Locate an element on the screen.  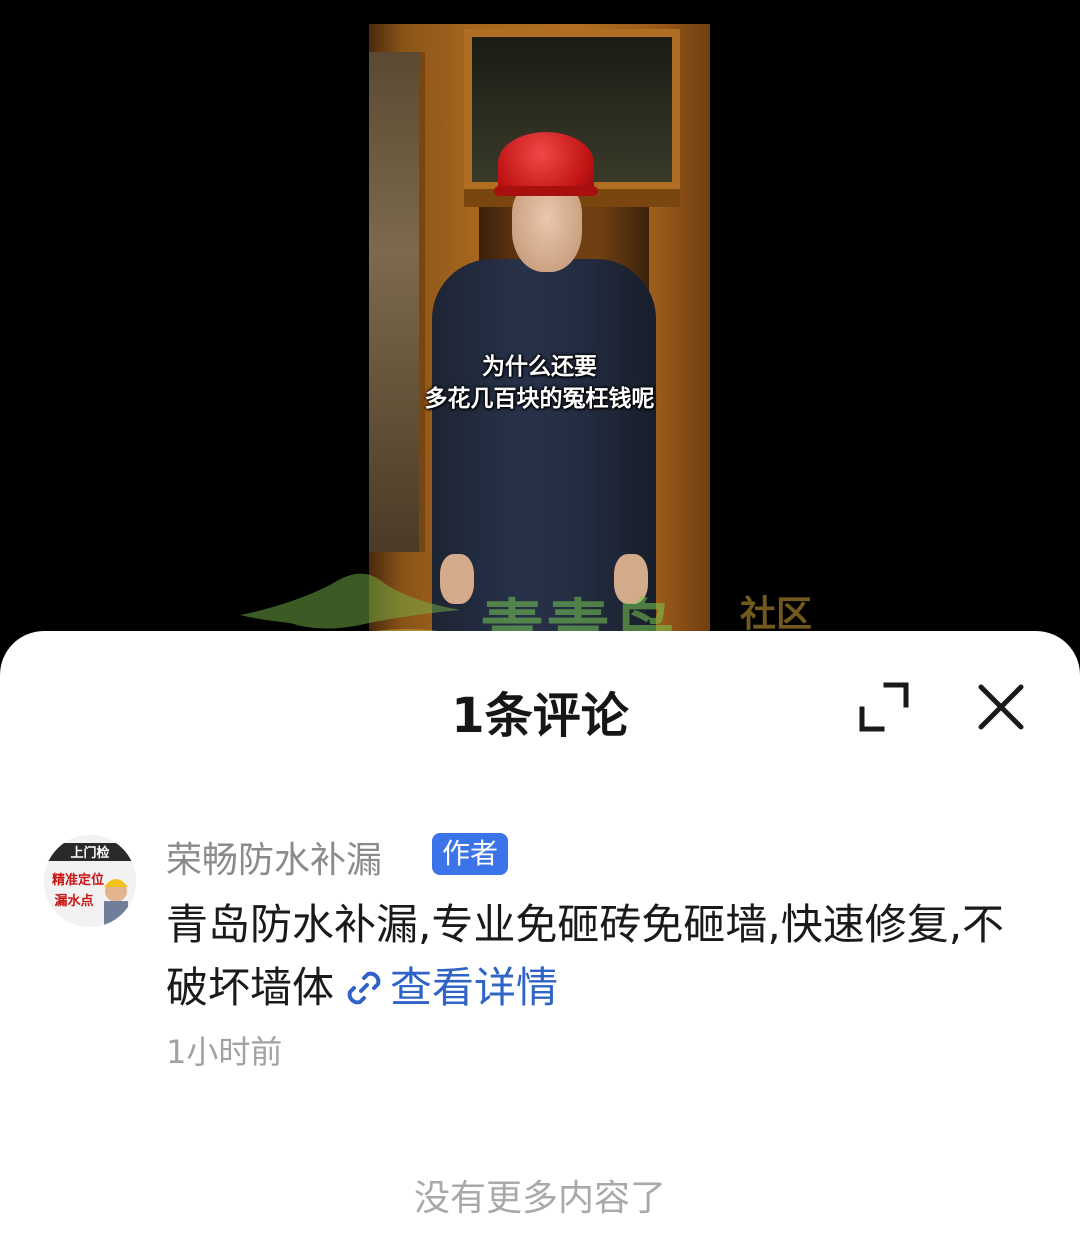
author-badge: 作者 is located at coordinates (470, 854).